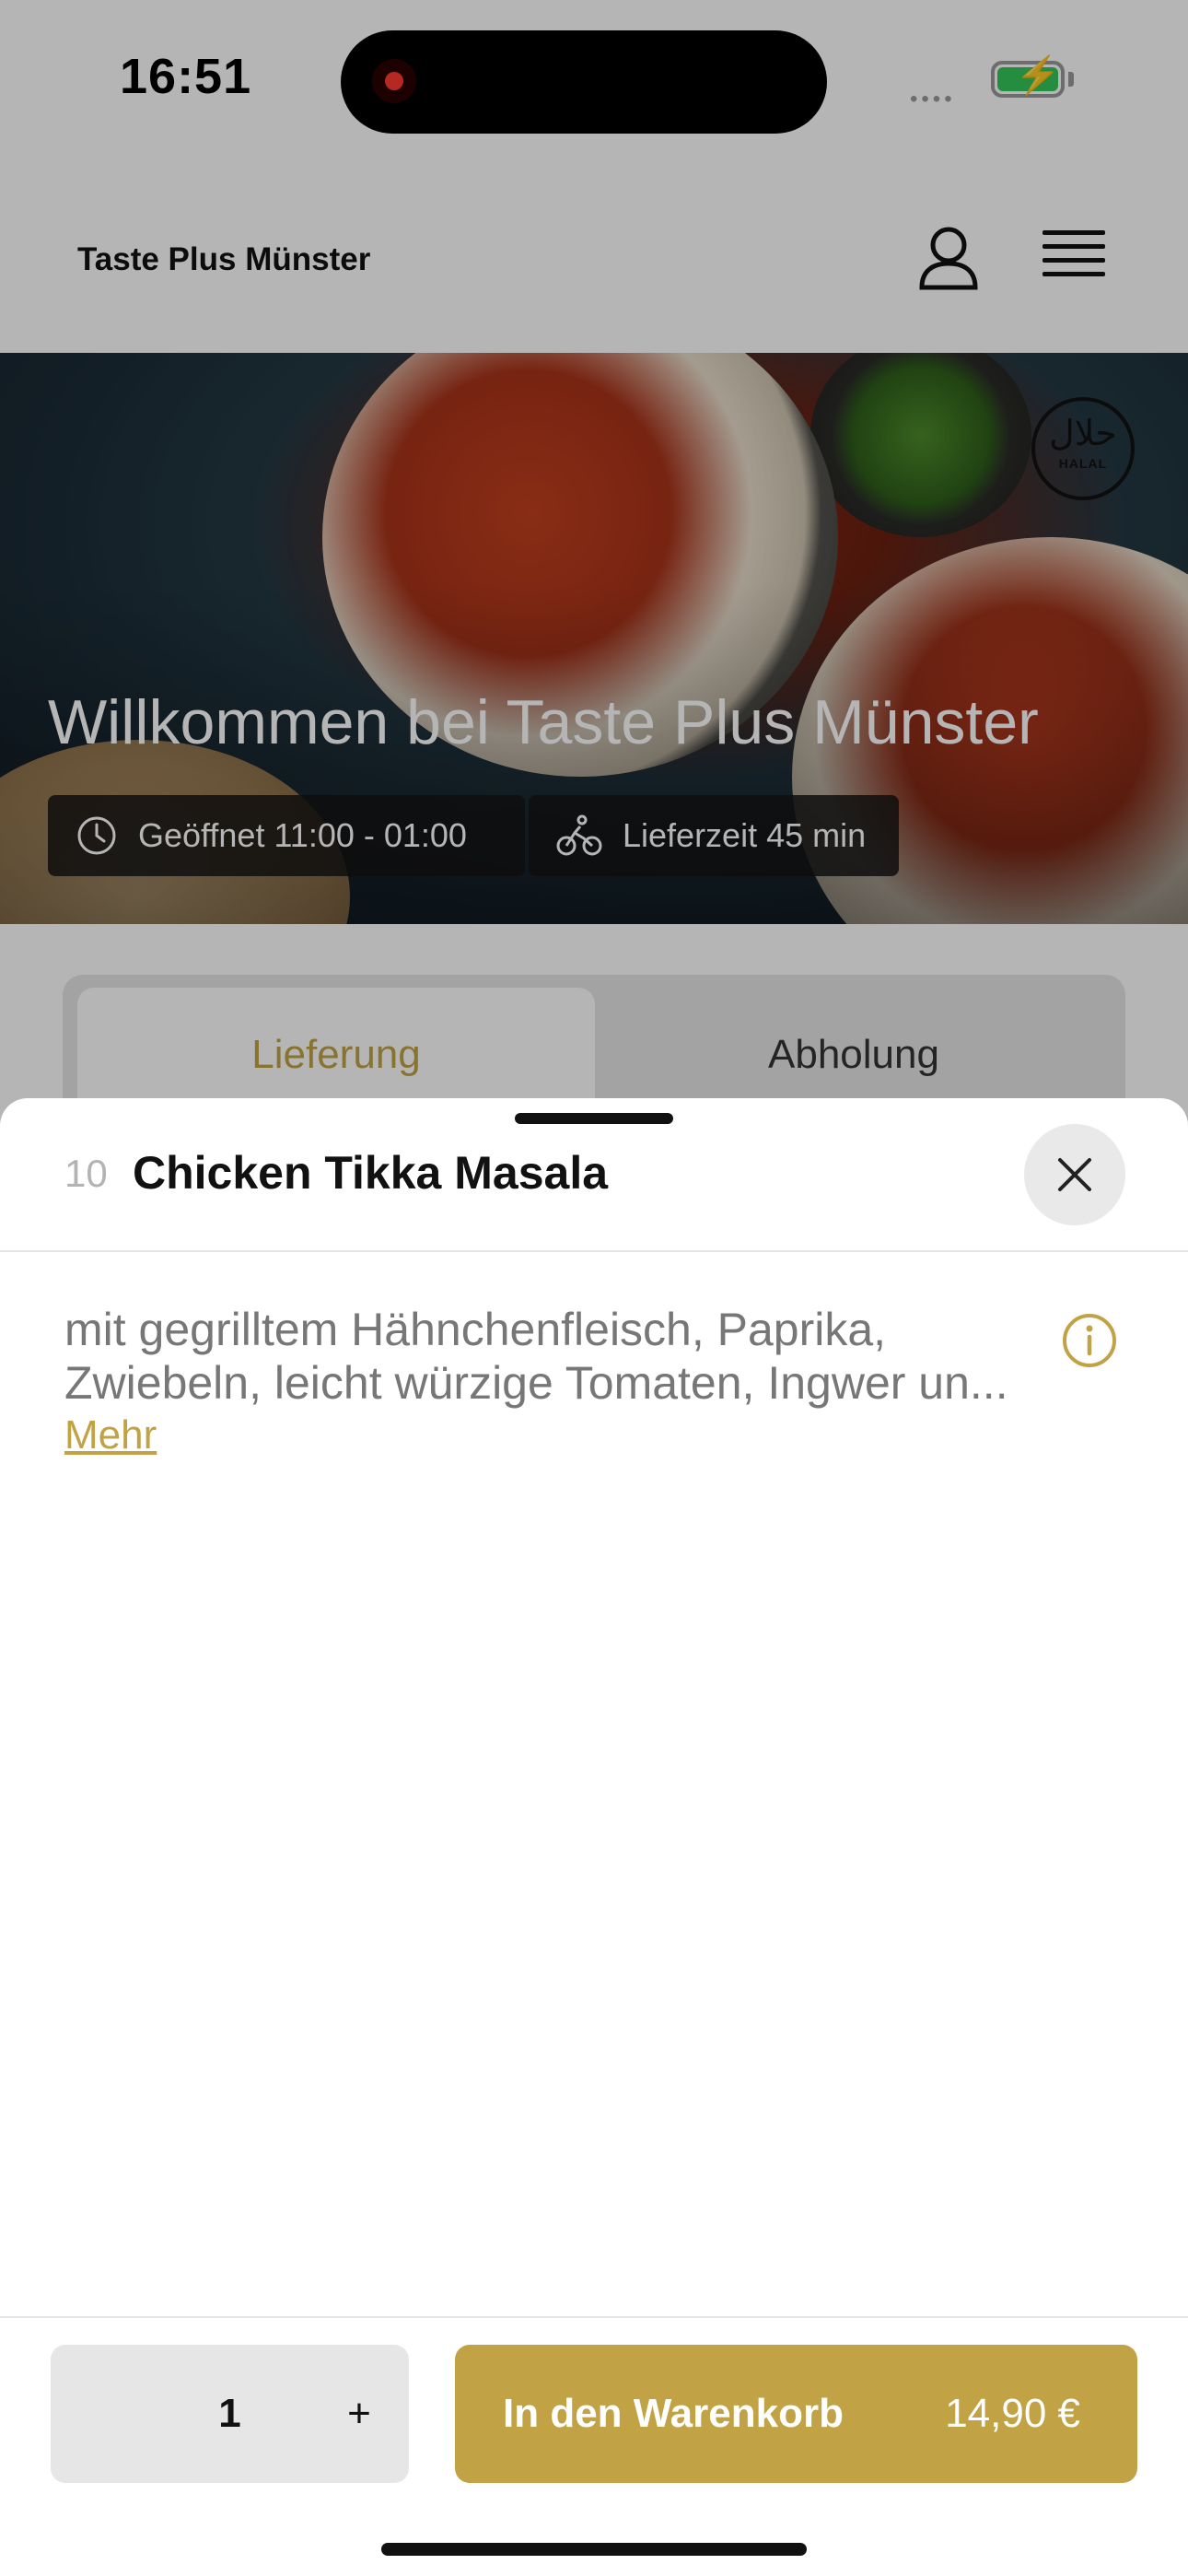 Image resolution: width=1188 pixels, height=2576 pixels. I want to click on dish-number: 10, so click(86, 1173).